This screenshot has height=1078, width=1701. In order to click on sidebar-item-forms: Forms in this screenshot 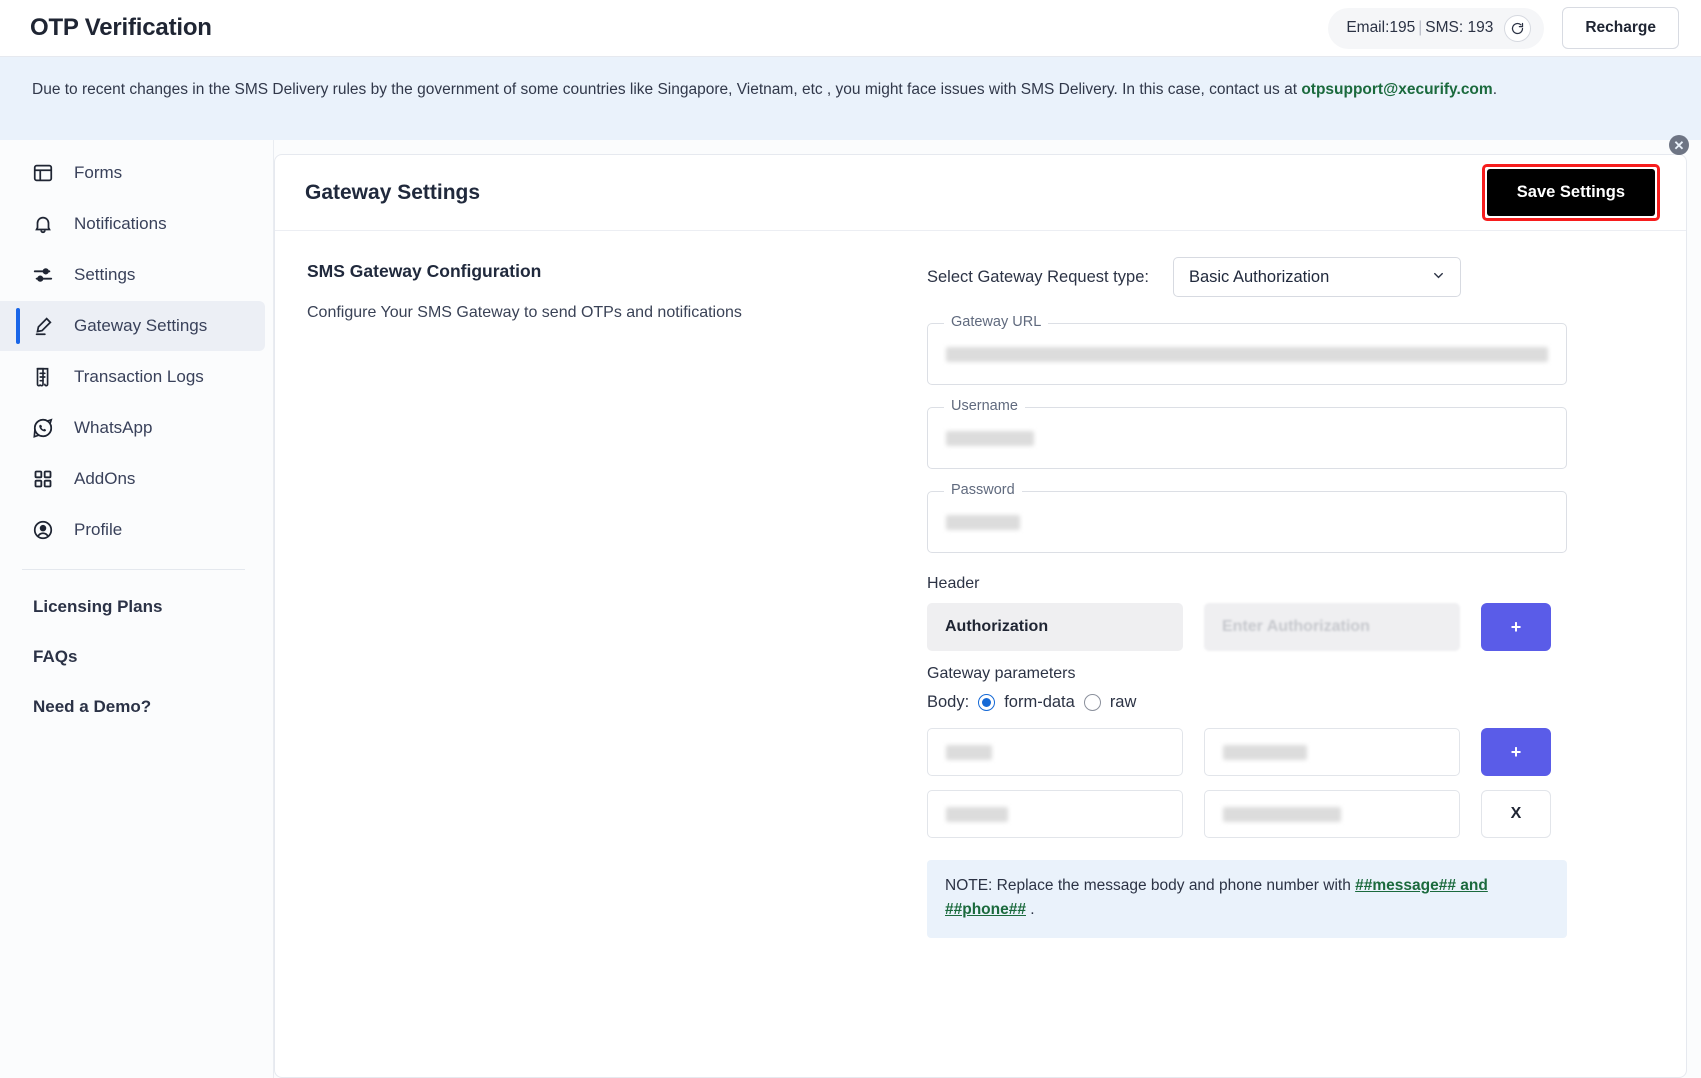, I will do `click(132, 173)`.